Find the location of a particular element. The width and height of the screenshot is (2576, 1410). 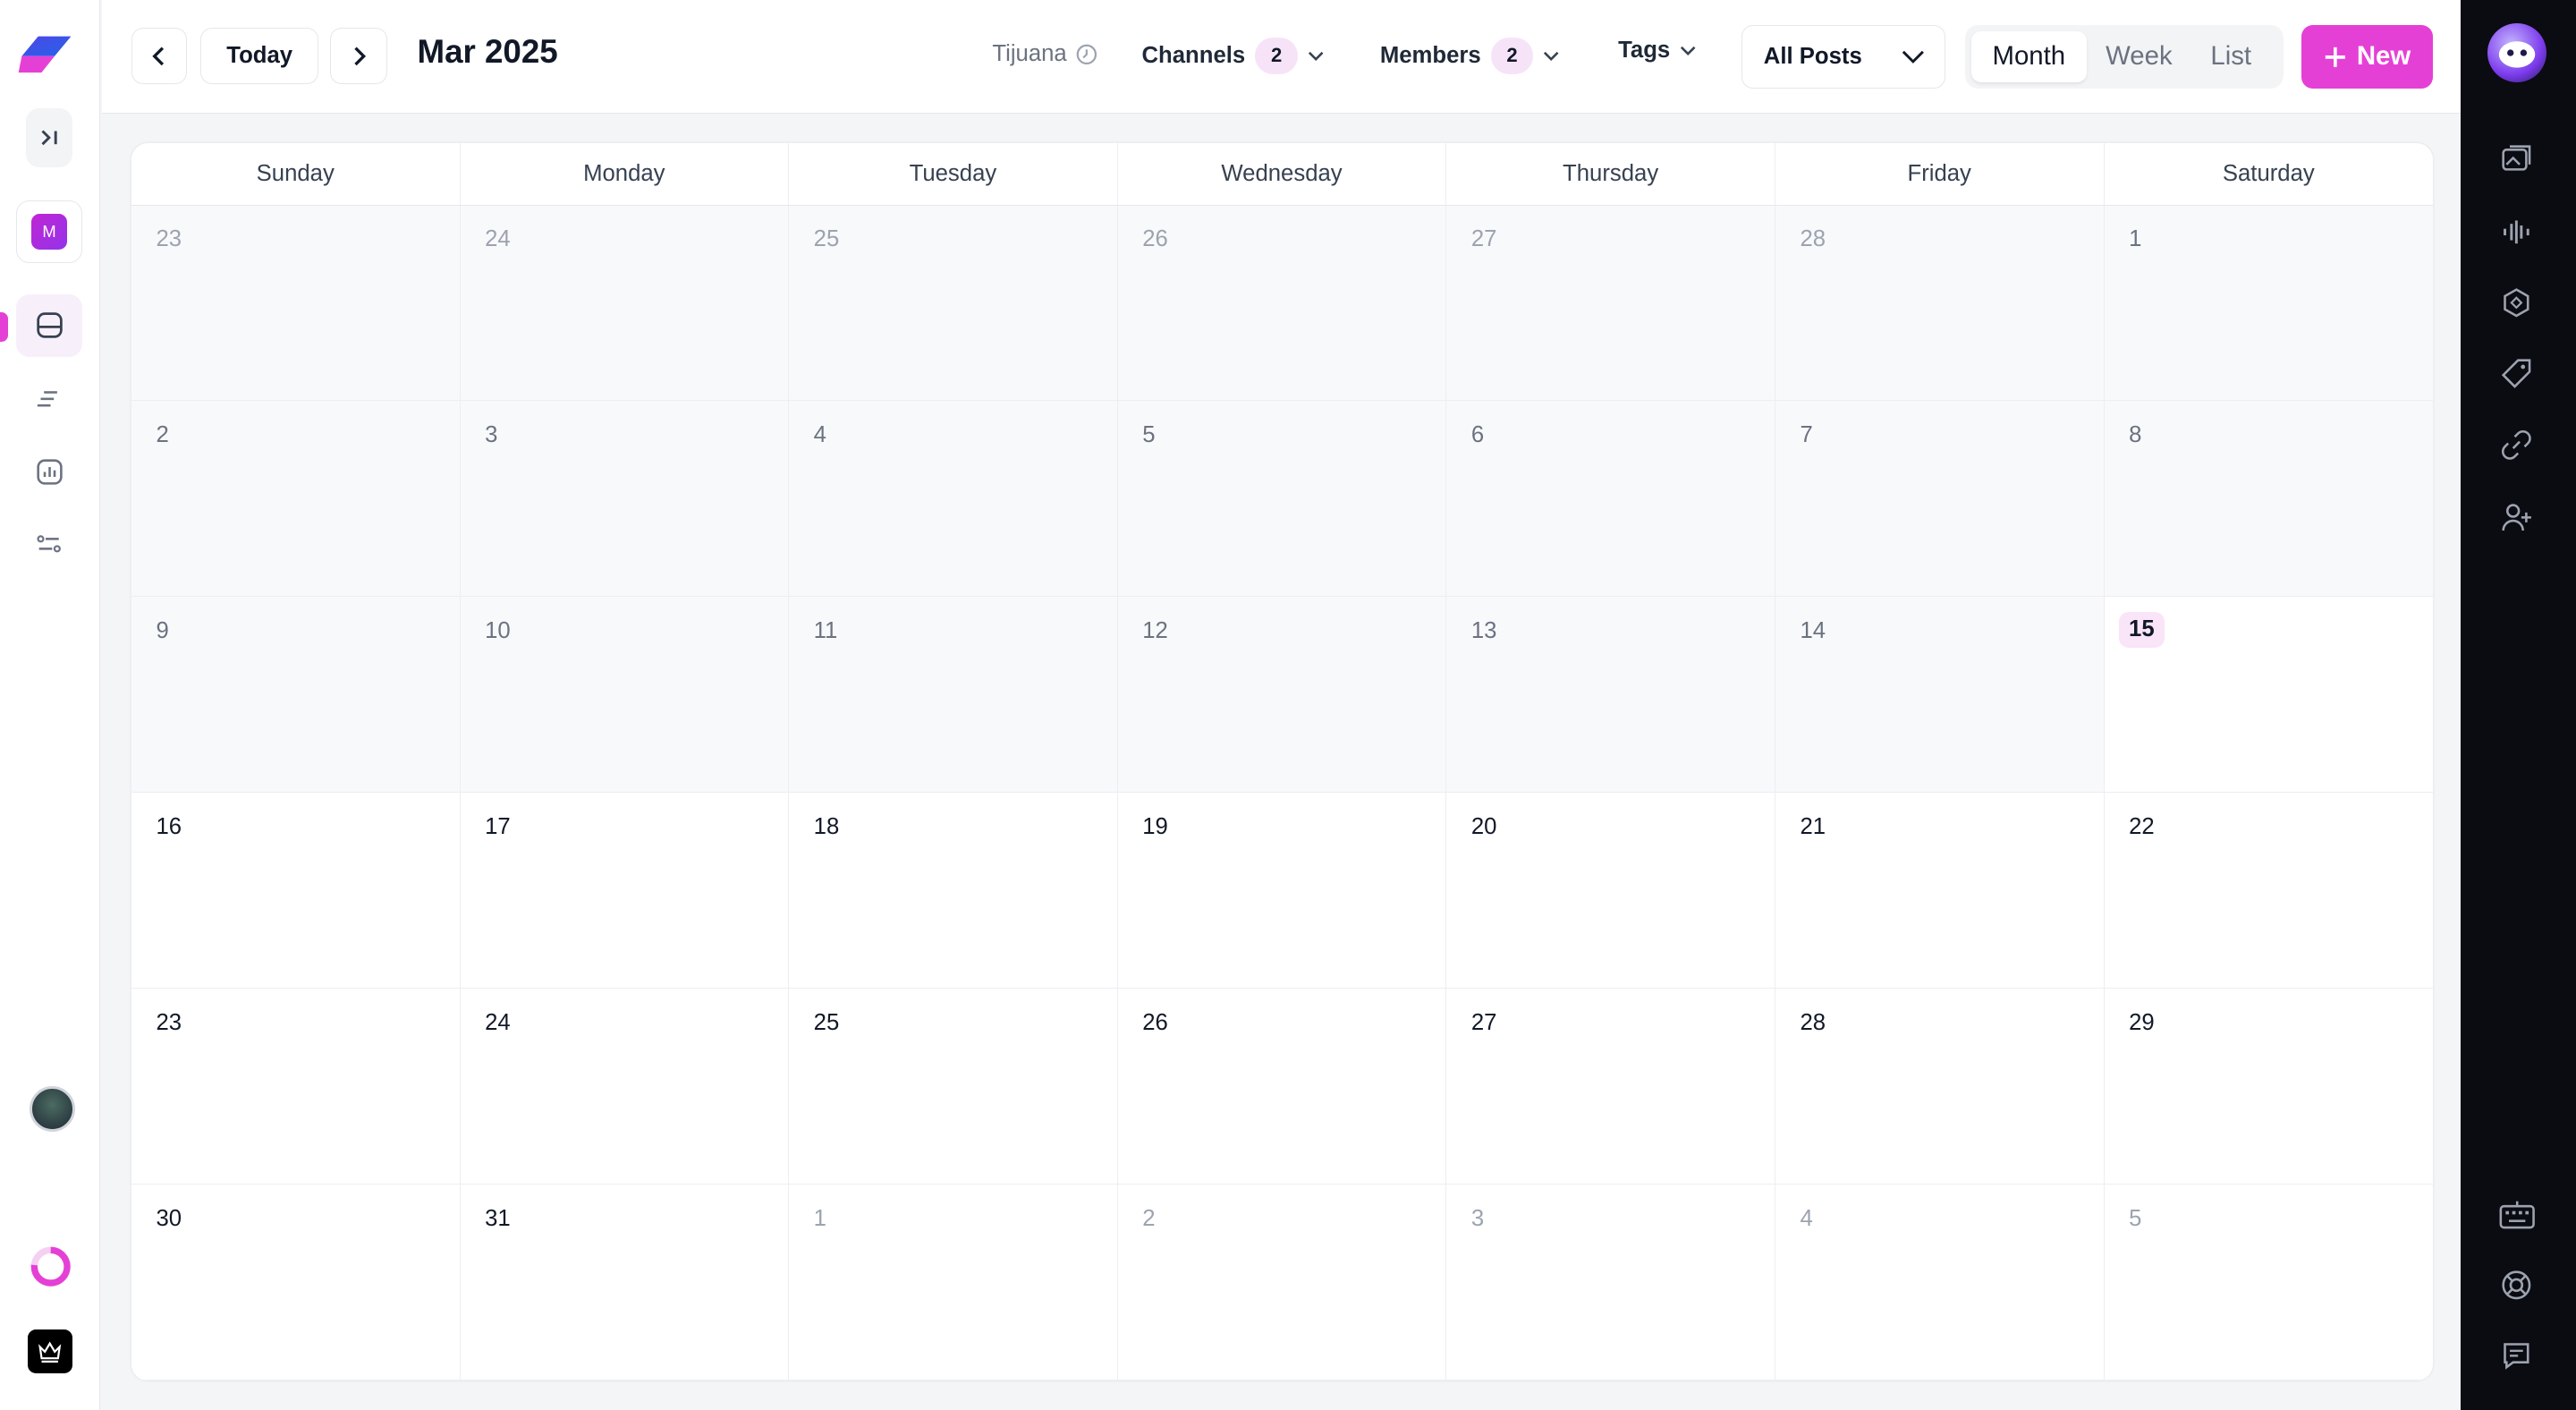

day-cell: 13 is located at coordinates (1610, 696).